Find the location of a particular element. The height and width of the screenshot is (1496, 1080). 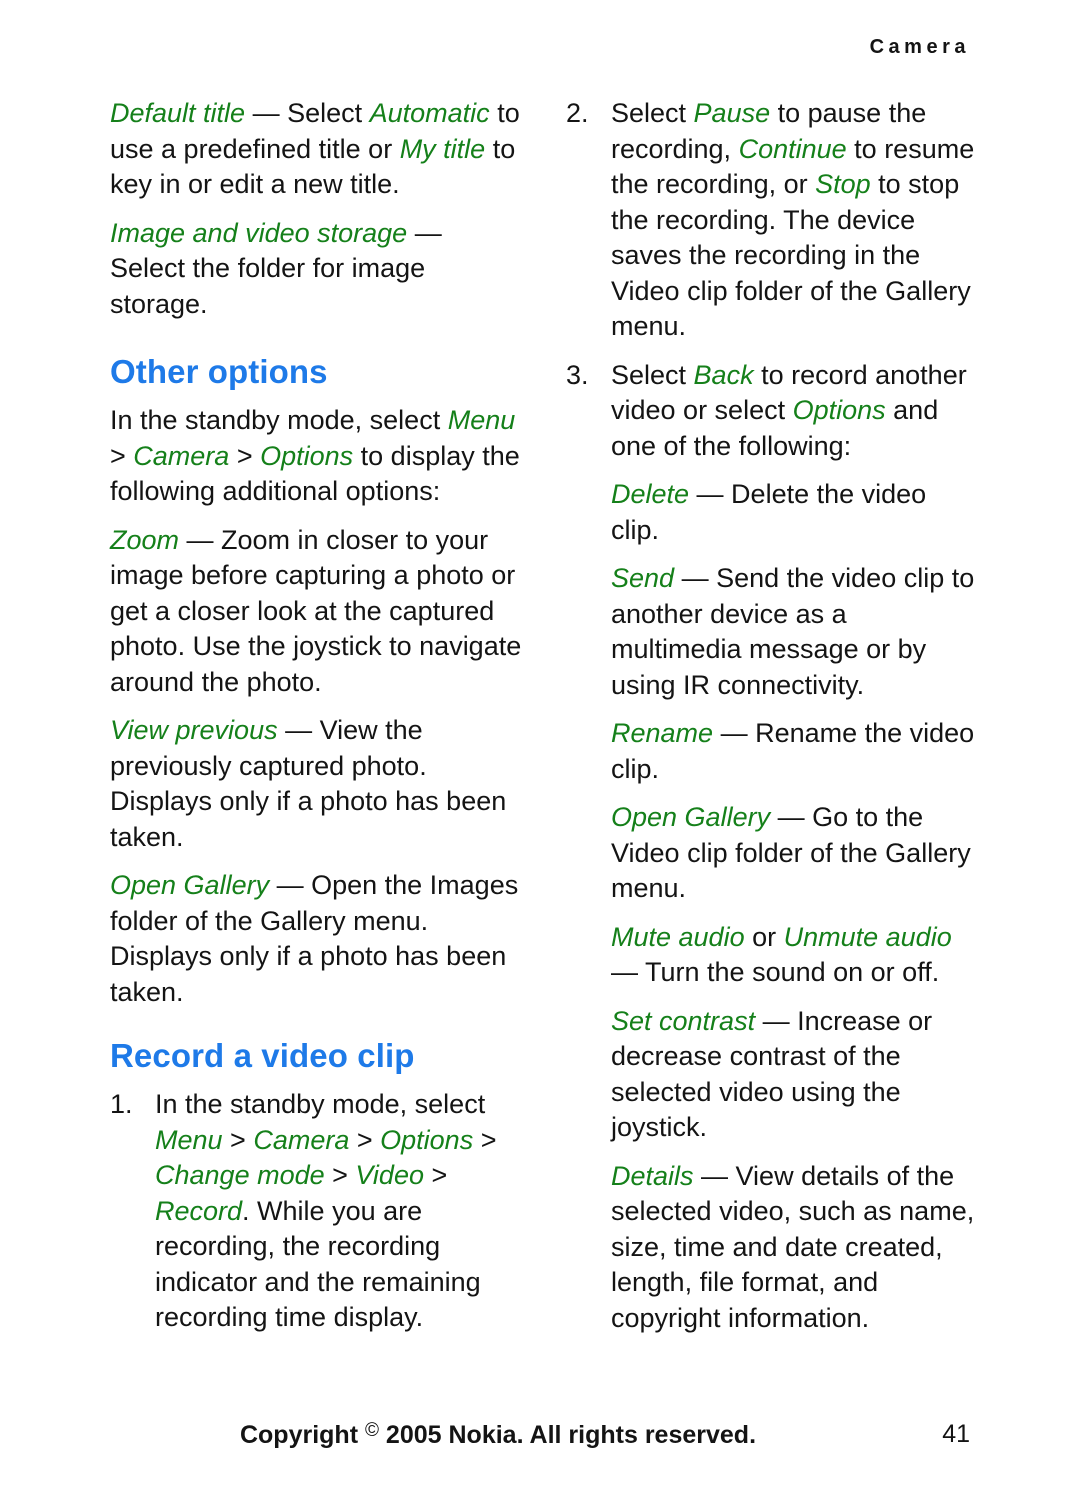

ui-term-text: Rename is located at coordinates (662, 733).